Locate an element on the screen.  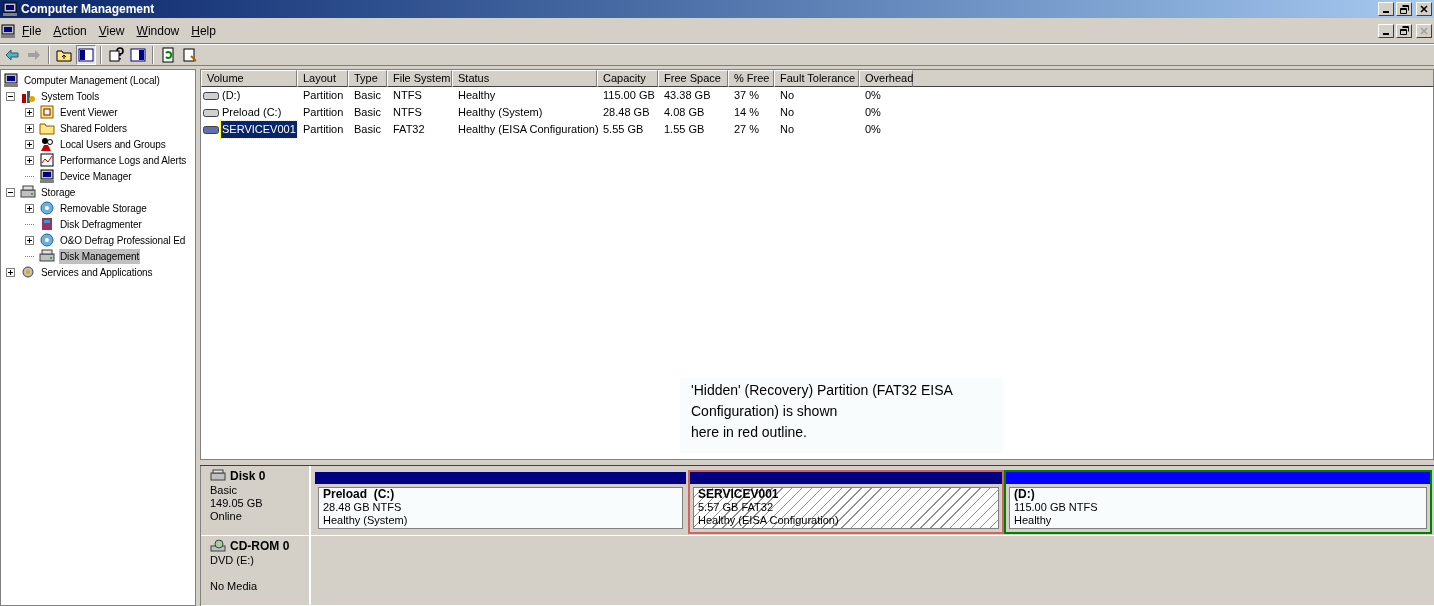
disk-info: No Media is located at coordinates (234, 586).